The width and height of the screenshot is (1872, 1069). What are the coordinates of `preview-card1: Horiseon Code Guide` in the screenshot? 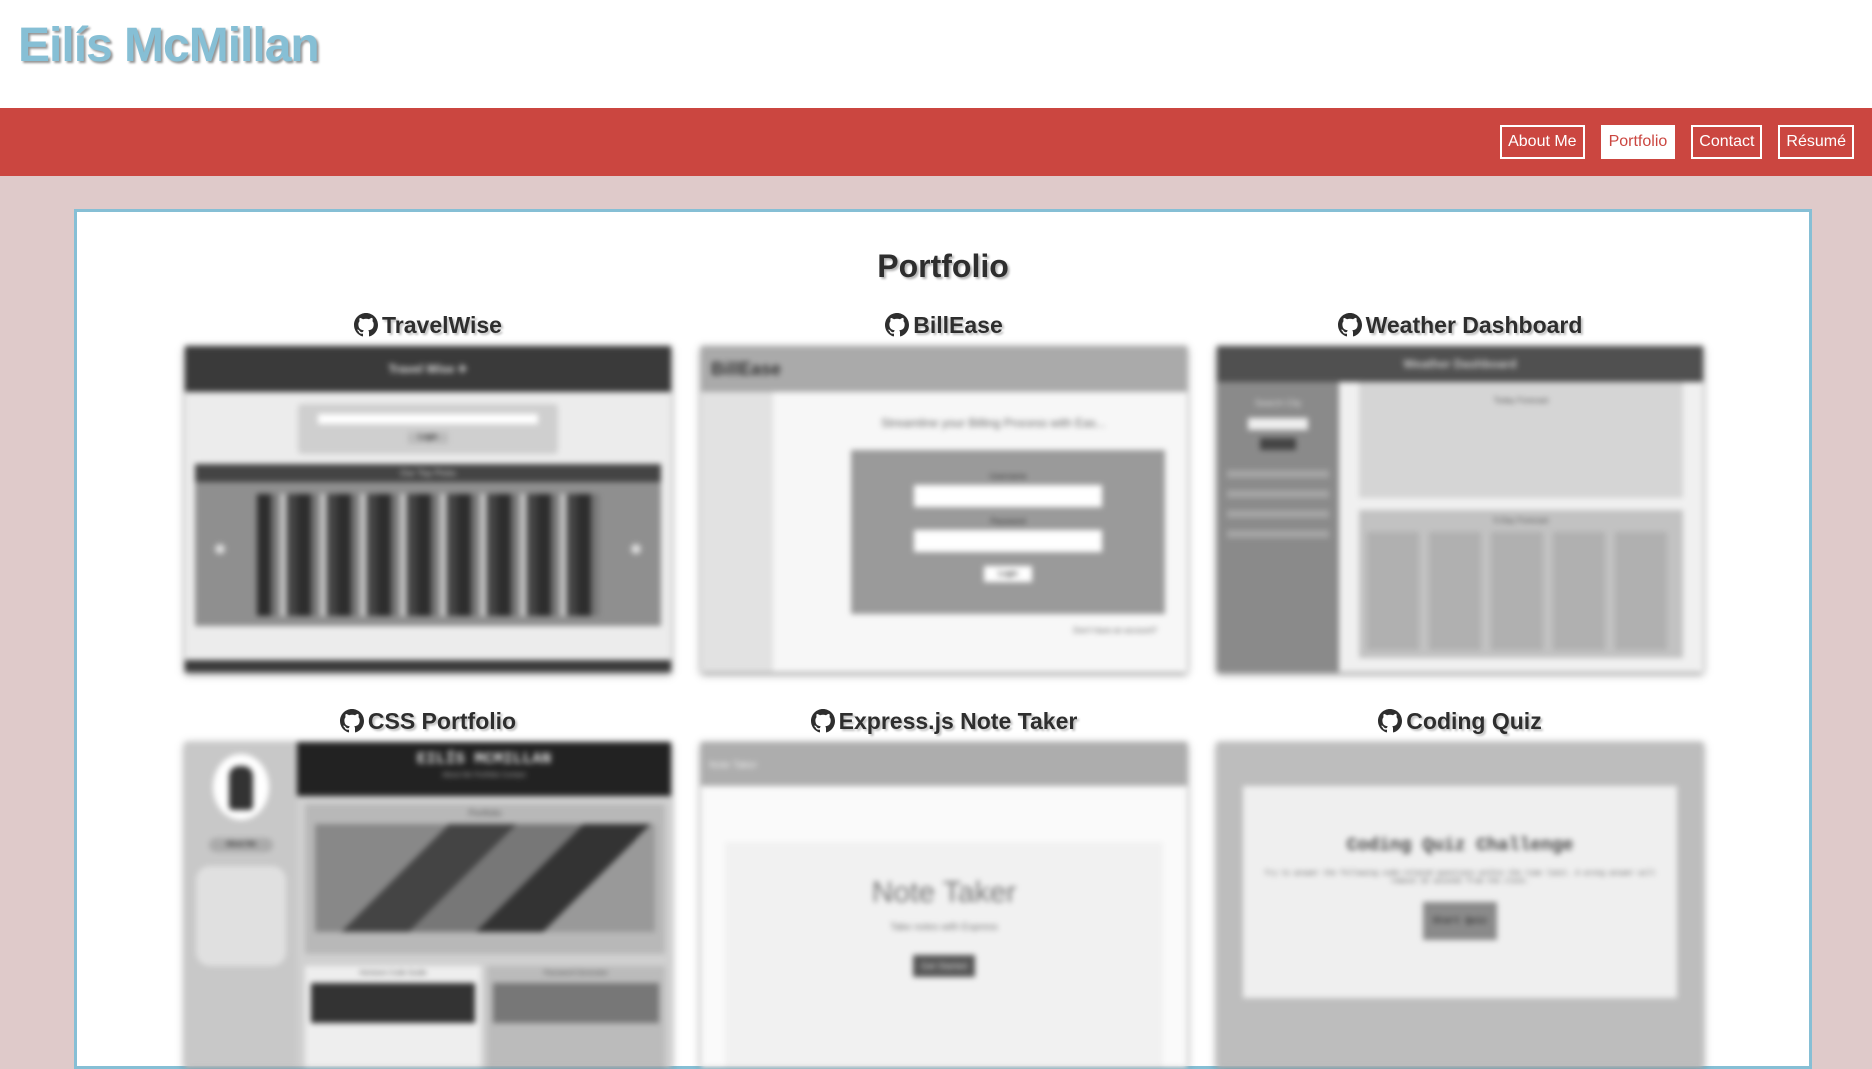 It's located at (393, 973).